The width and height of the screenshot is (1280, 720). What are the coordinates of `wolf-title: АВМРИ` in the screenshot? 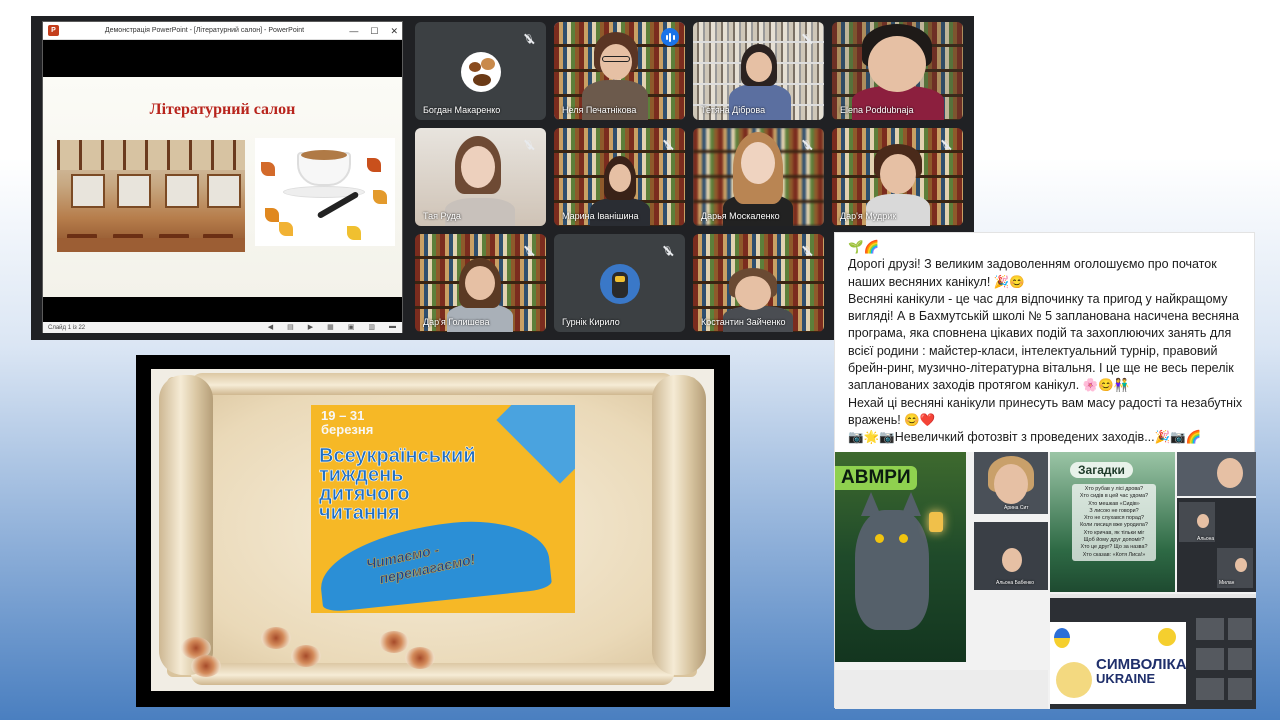 It's located at (876, 478).